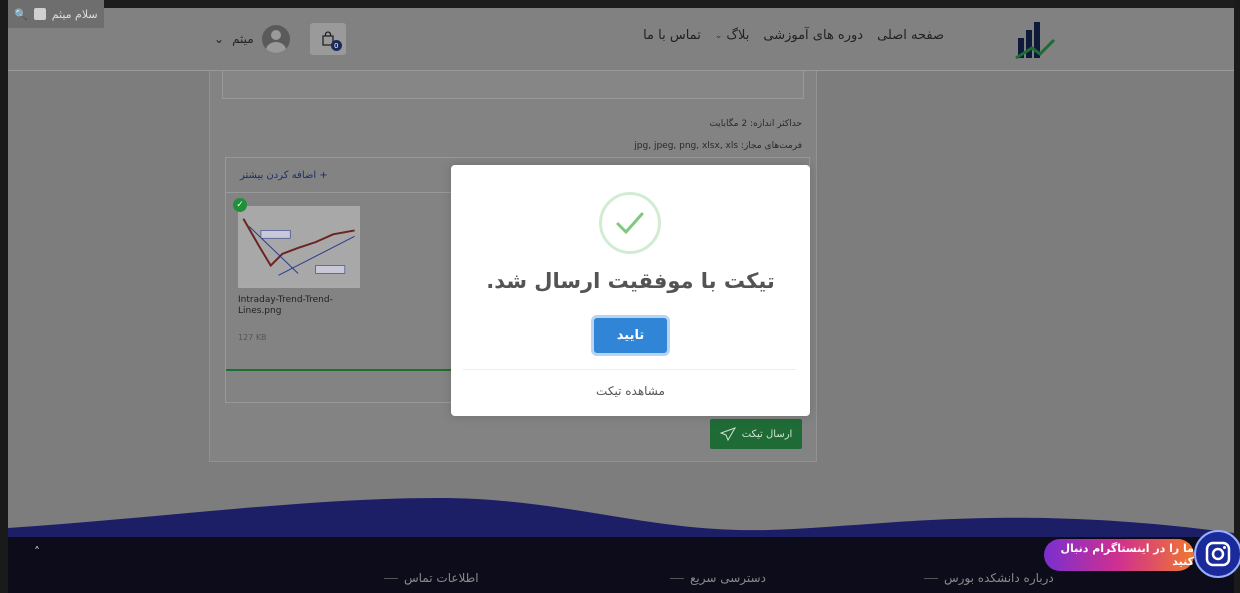 This screenshot has height=593, width=1240. What do you see at coordinates (630, 391) in the screenshot?
I see `view-ticket-link: مشاهده تیکت` at bounding box center [630, 391].